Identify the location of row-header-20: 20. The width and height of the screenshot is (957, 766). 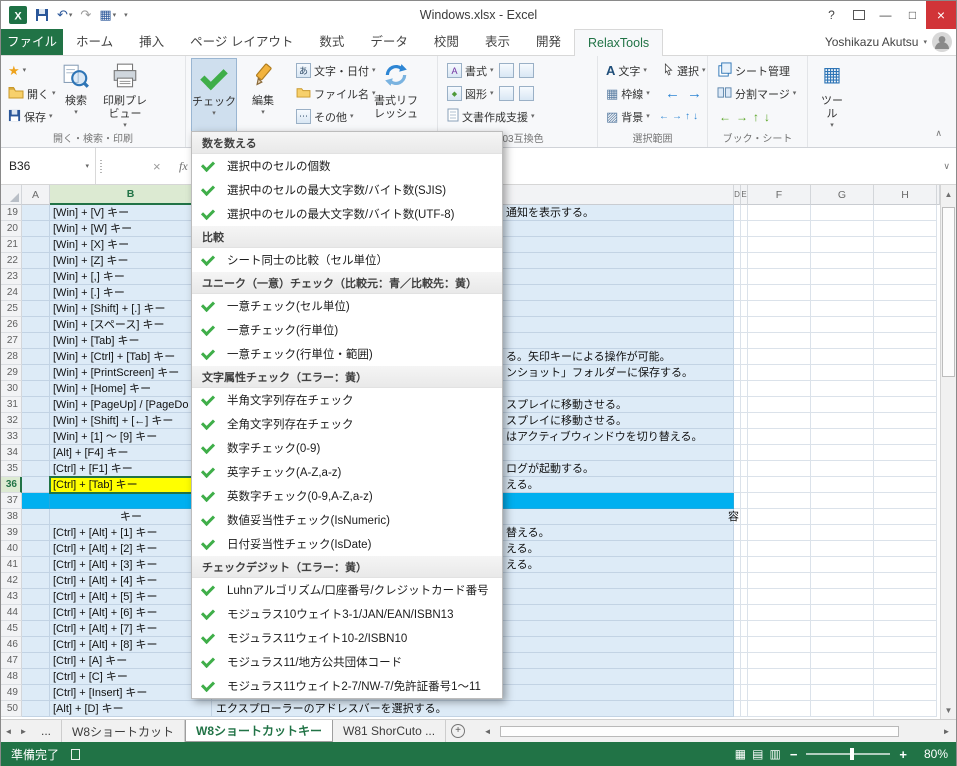
(11, 229).